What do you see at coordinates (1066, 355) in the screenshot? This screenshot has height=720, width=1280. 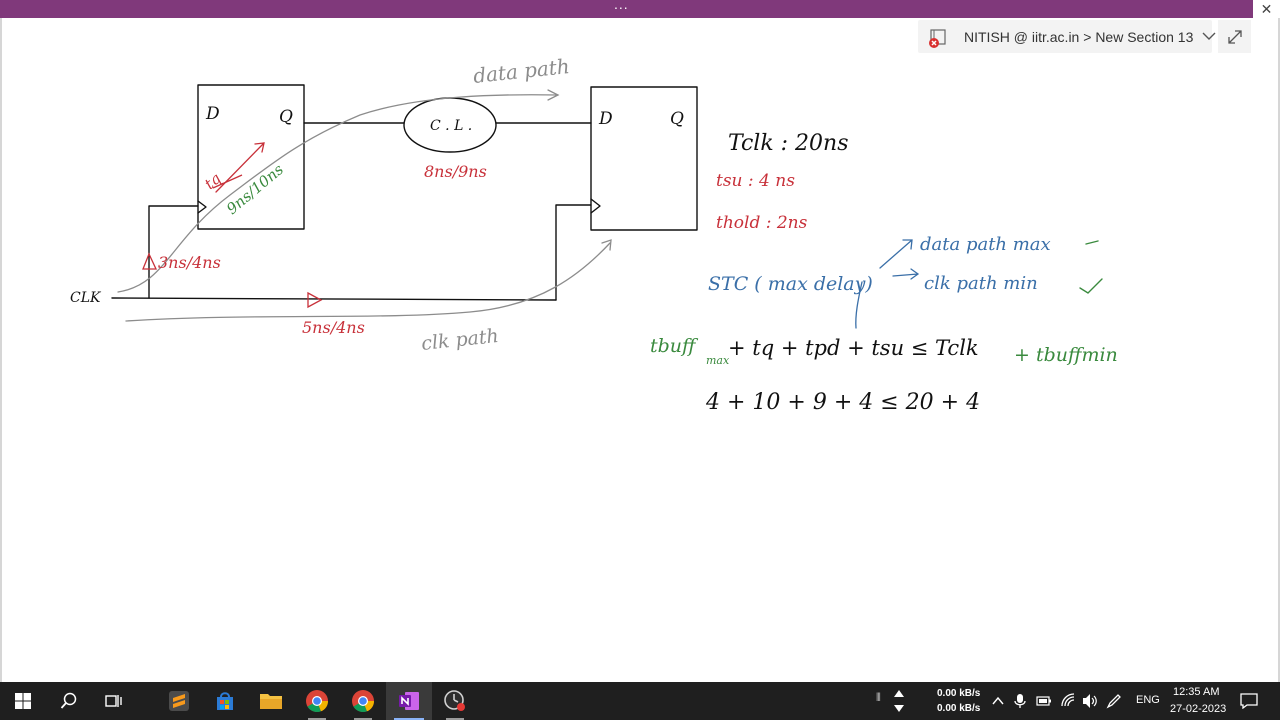 I see `equation-tbuff-min: + tbuffmin` at bounding box center [1066, 355].